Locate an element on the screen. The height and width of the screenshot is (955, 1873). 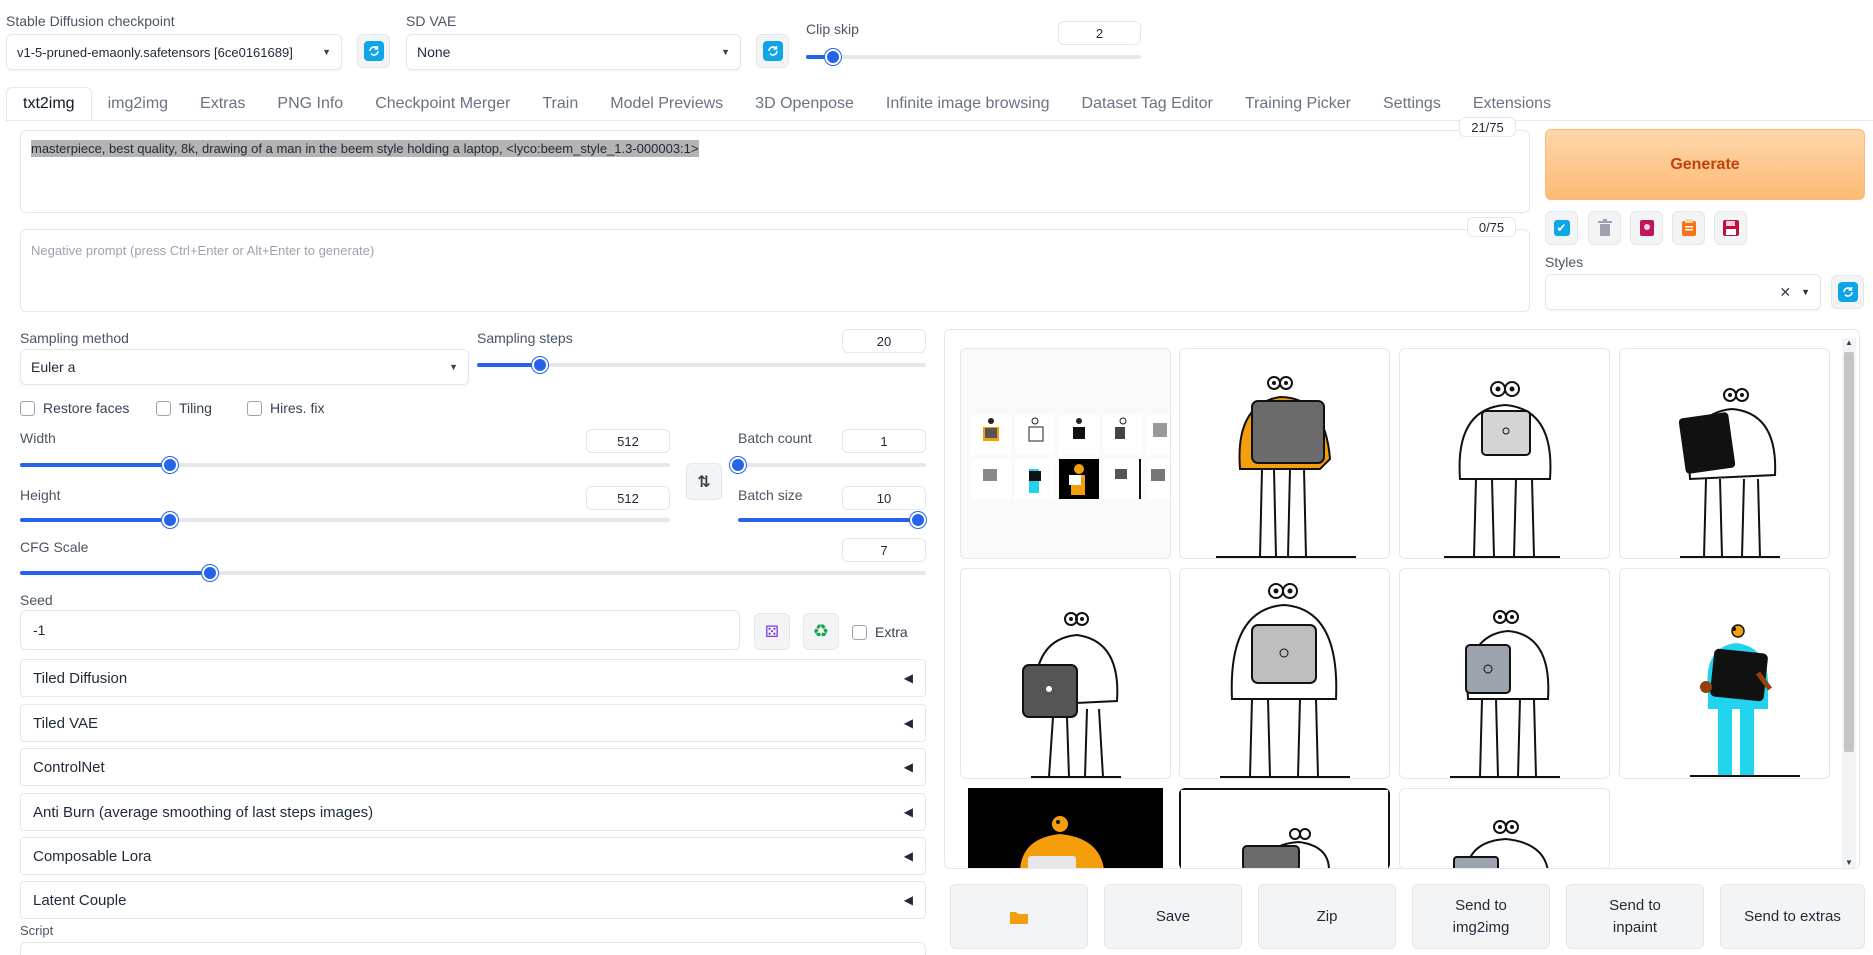
vae-value: None is located at coordinates (434, 52).